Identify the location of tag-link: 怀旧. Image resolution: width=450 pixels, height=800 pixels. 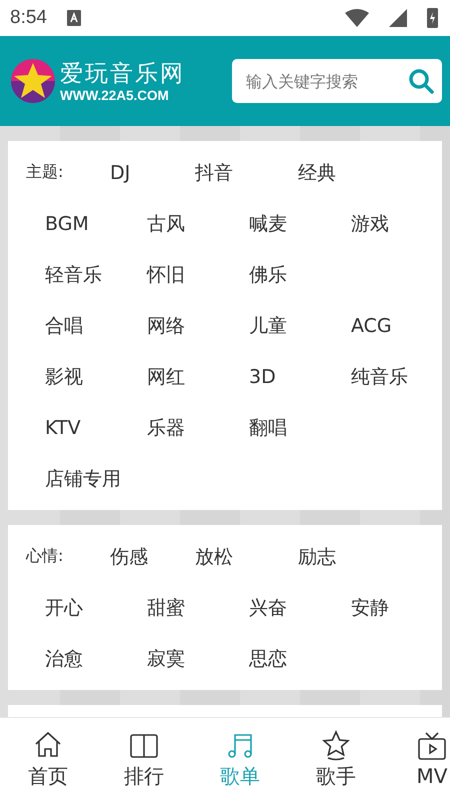
(166, 275).